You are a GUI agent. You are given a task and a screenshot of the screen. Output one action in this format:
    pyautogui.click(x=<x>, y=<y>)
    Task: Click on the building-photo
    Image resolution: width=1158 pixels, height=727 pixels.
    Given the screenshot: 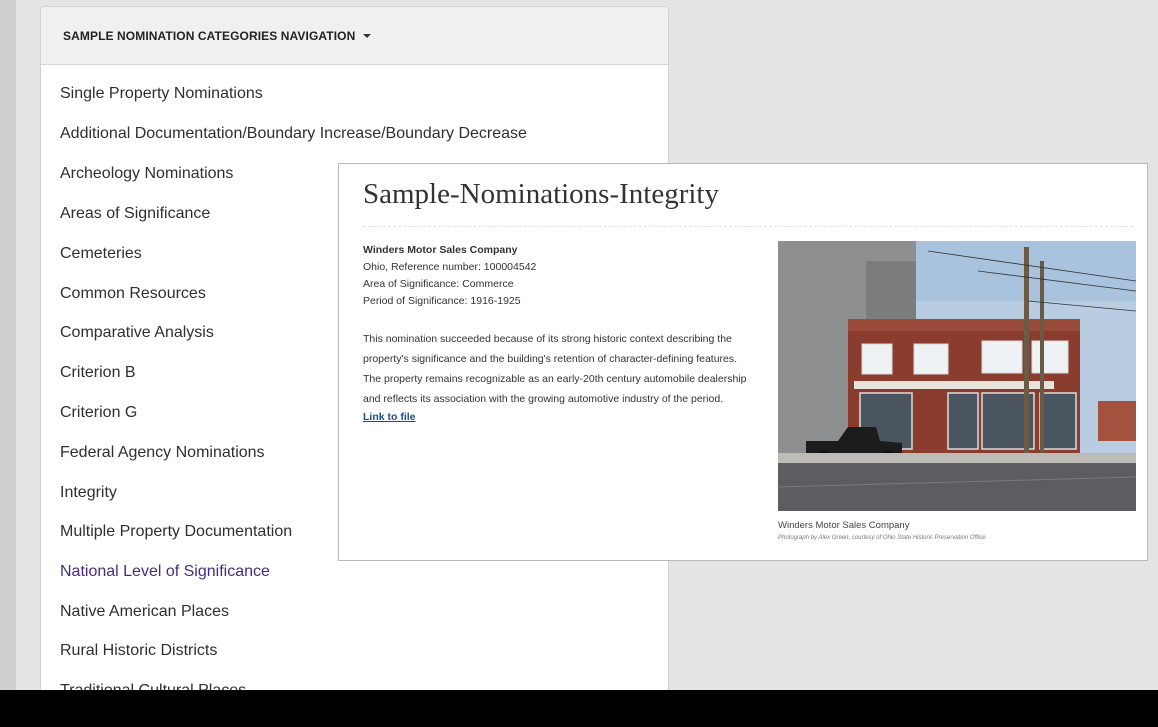 What is the action you would take?
    pyautogui.click(x=957, y=376)
    